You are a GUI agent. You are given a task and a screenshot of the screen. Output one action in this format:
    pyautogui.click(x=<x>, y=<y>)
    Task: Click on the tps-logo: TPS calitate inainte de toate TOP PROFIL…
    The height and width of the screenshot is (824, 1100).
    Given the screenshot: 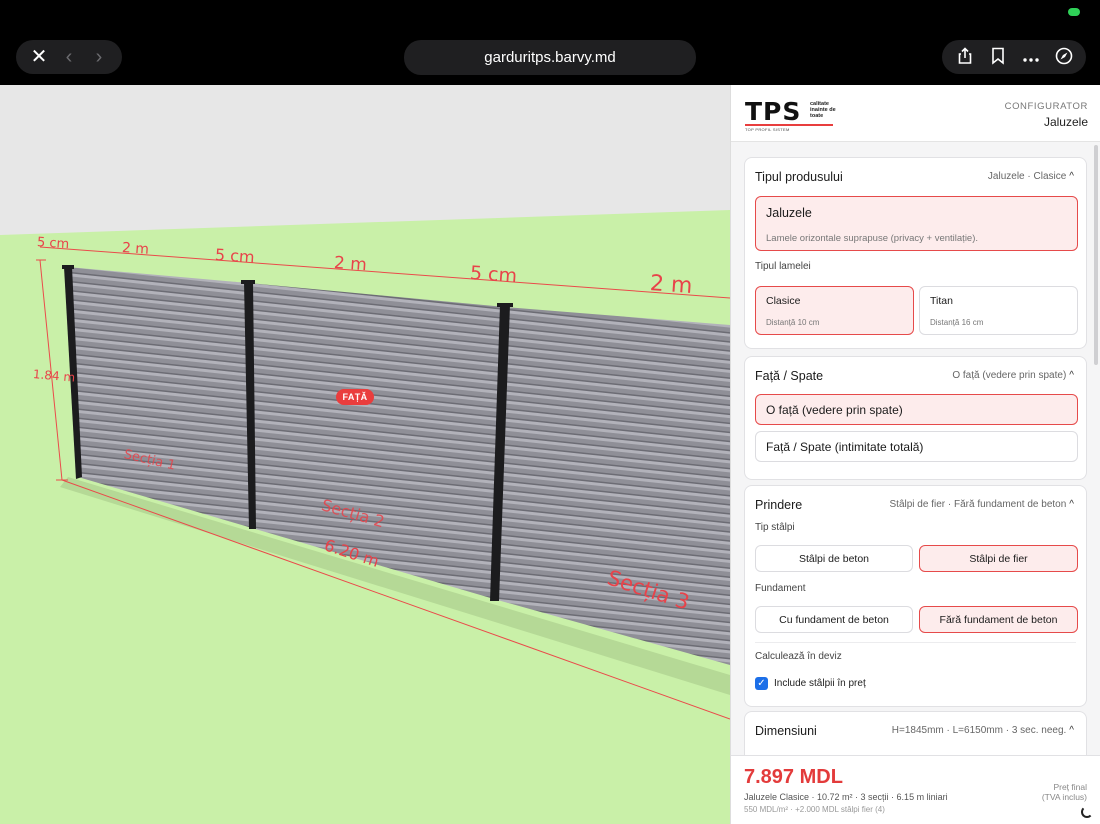 What is the action you would take?
    pyautogui.click(x=790, y=114)
    